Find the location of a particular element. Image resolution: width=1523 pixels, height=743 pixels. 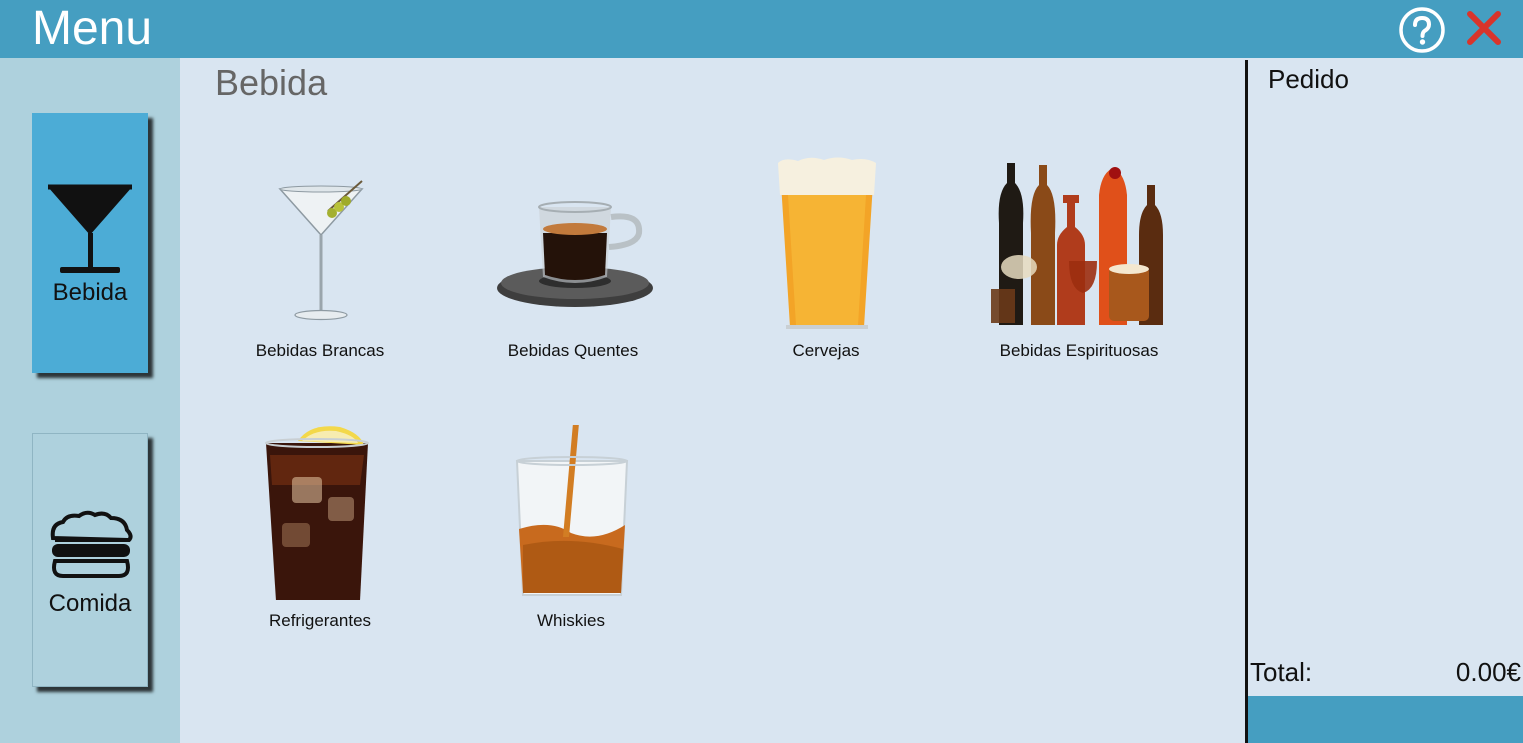

martini-glass-image is located at coordinates (321, 250).